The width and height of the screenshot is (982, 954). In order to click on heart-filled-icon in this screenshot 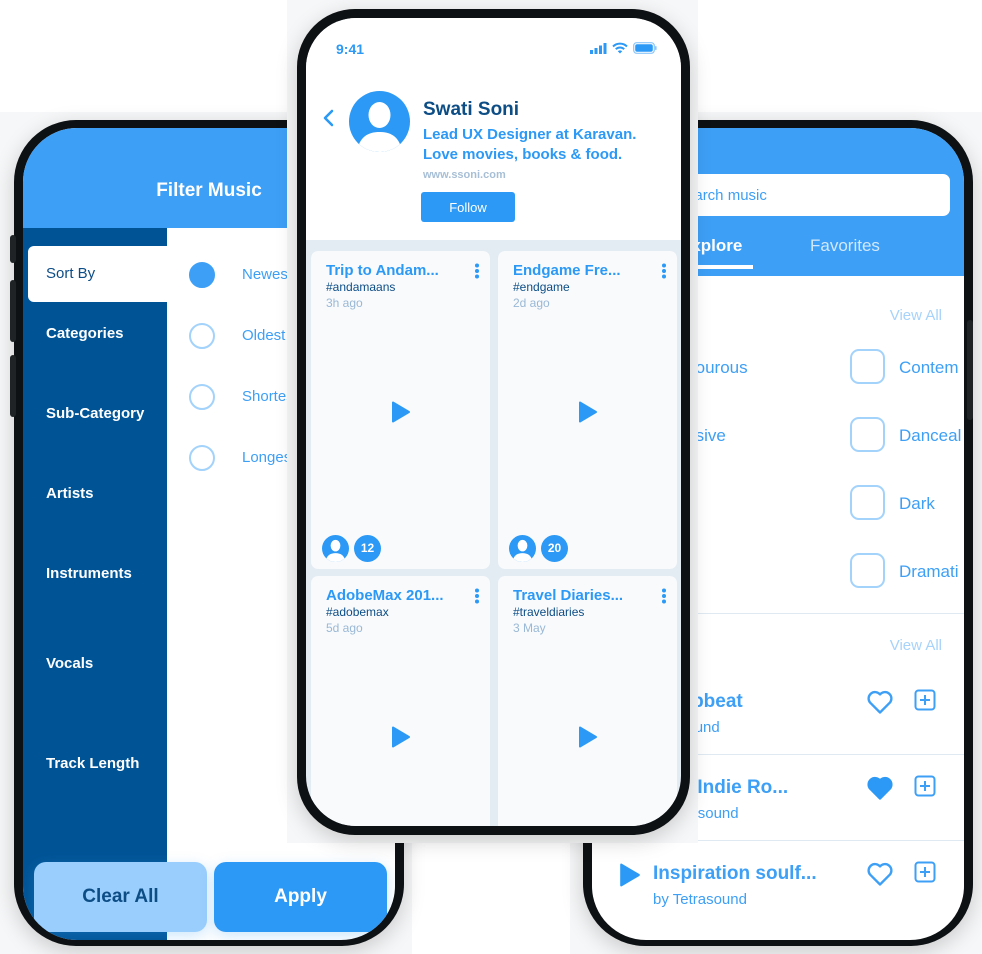, I will do `click(880, 788)`.